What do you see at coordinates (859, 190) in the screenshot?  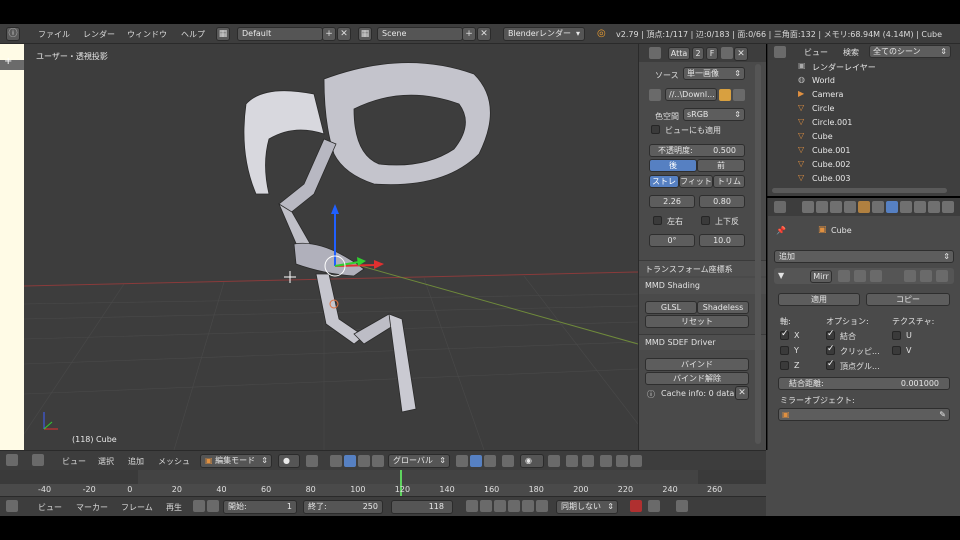 I see `outliner-scrollbar` at bounding box center [859, 190].